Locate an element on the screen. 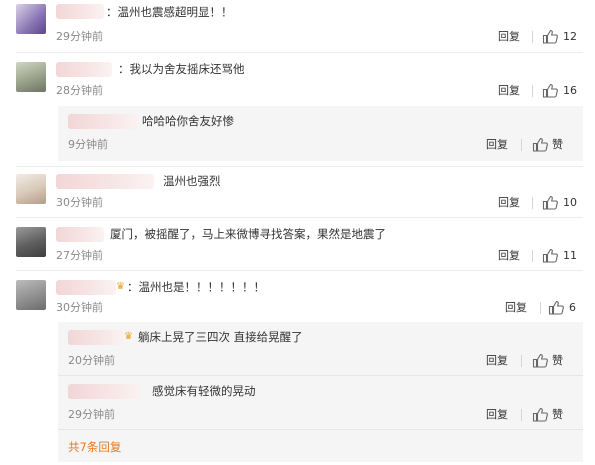 This screenshot has height=465, width=595. comment-text: ：温州也是！！！！！！！ is located at coordinates (196, 287).